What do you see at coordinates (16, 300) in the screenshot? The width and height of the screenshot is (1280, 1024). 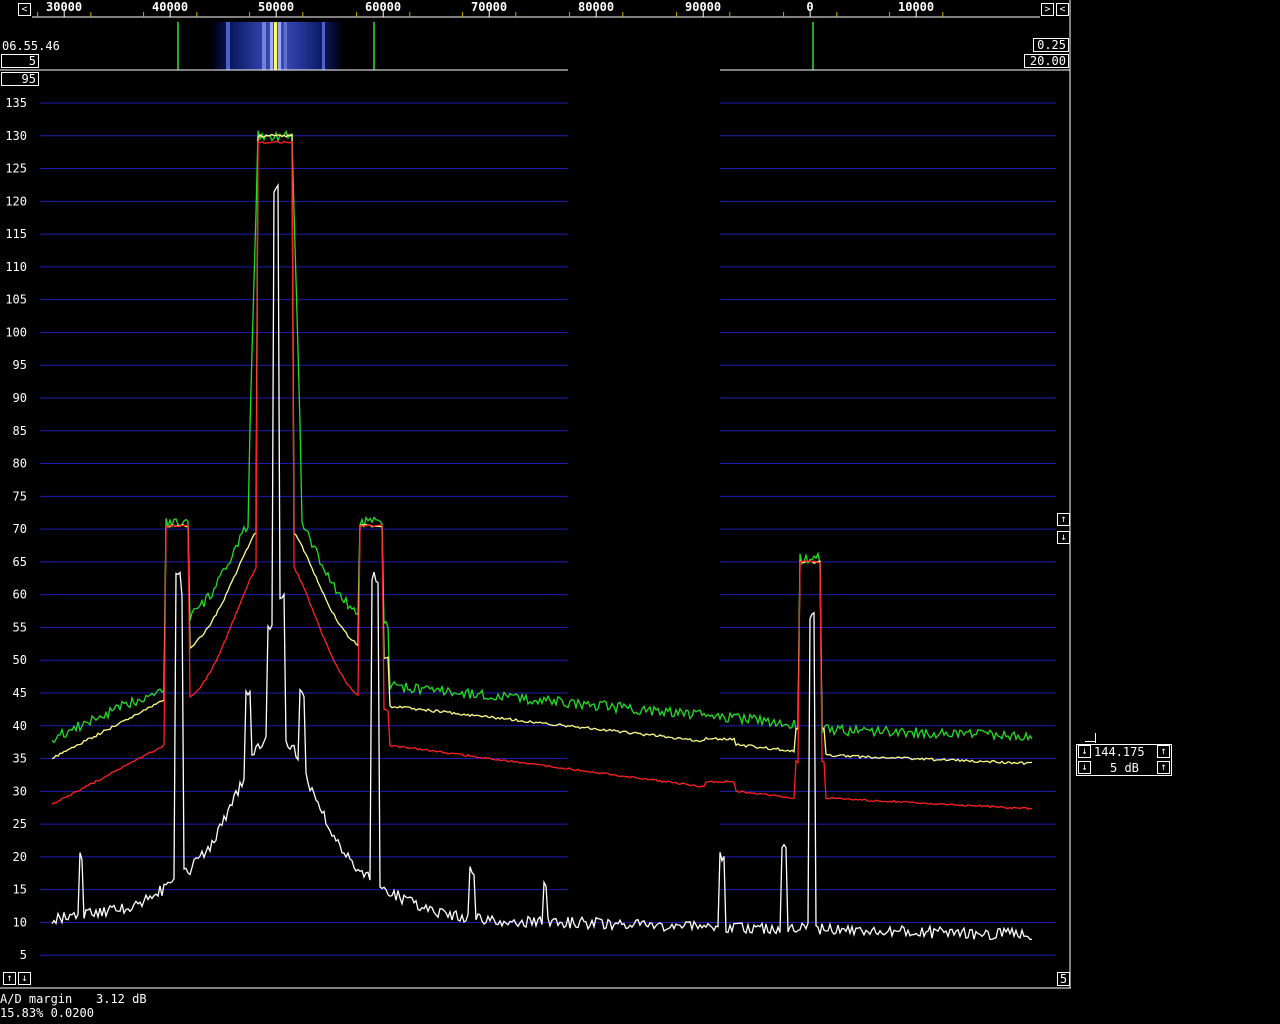 I see `y-tick-label: 105` at bounding box center [16, 300].